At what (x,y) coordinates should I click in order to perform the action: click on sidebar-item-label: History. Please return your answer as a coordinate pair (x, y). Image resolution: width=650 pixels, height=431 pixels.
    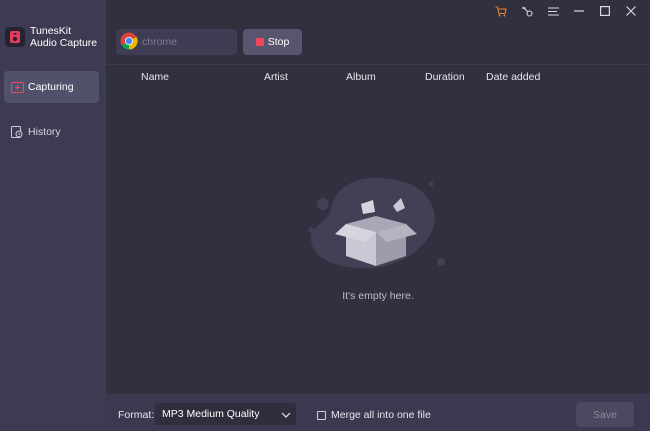
    Looking at the image, I should click on (44, 132).